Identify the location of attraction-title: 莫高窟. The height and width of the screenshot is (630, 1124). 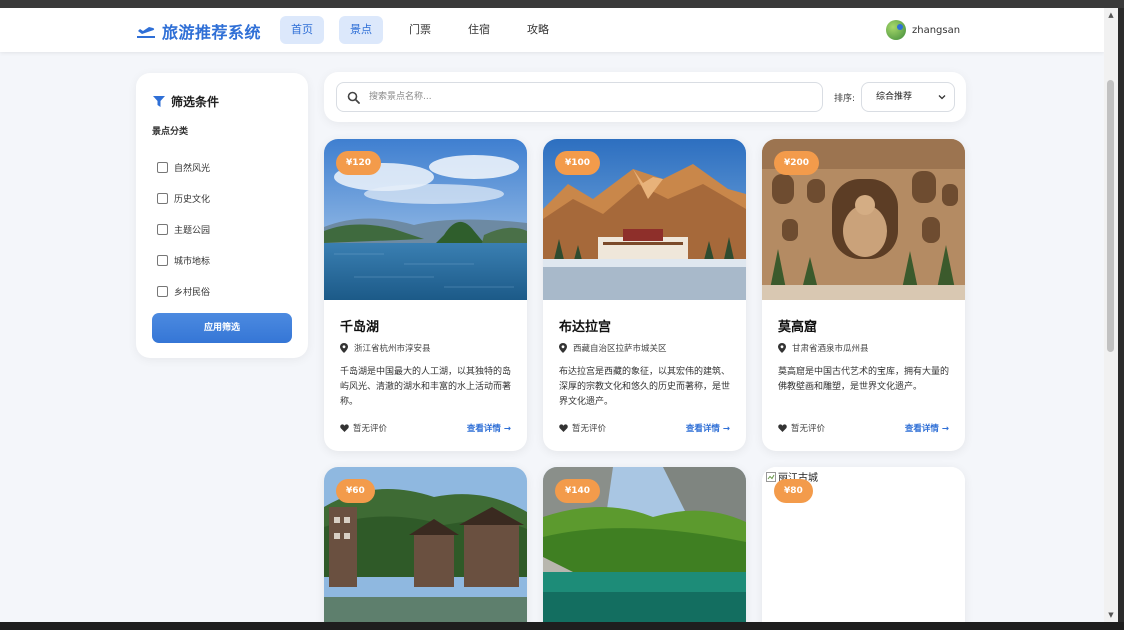
(863, 325).